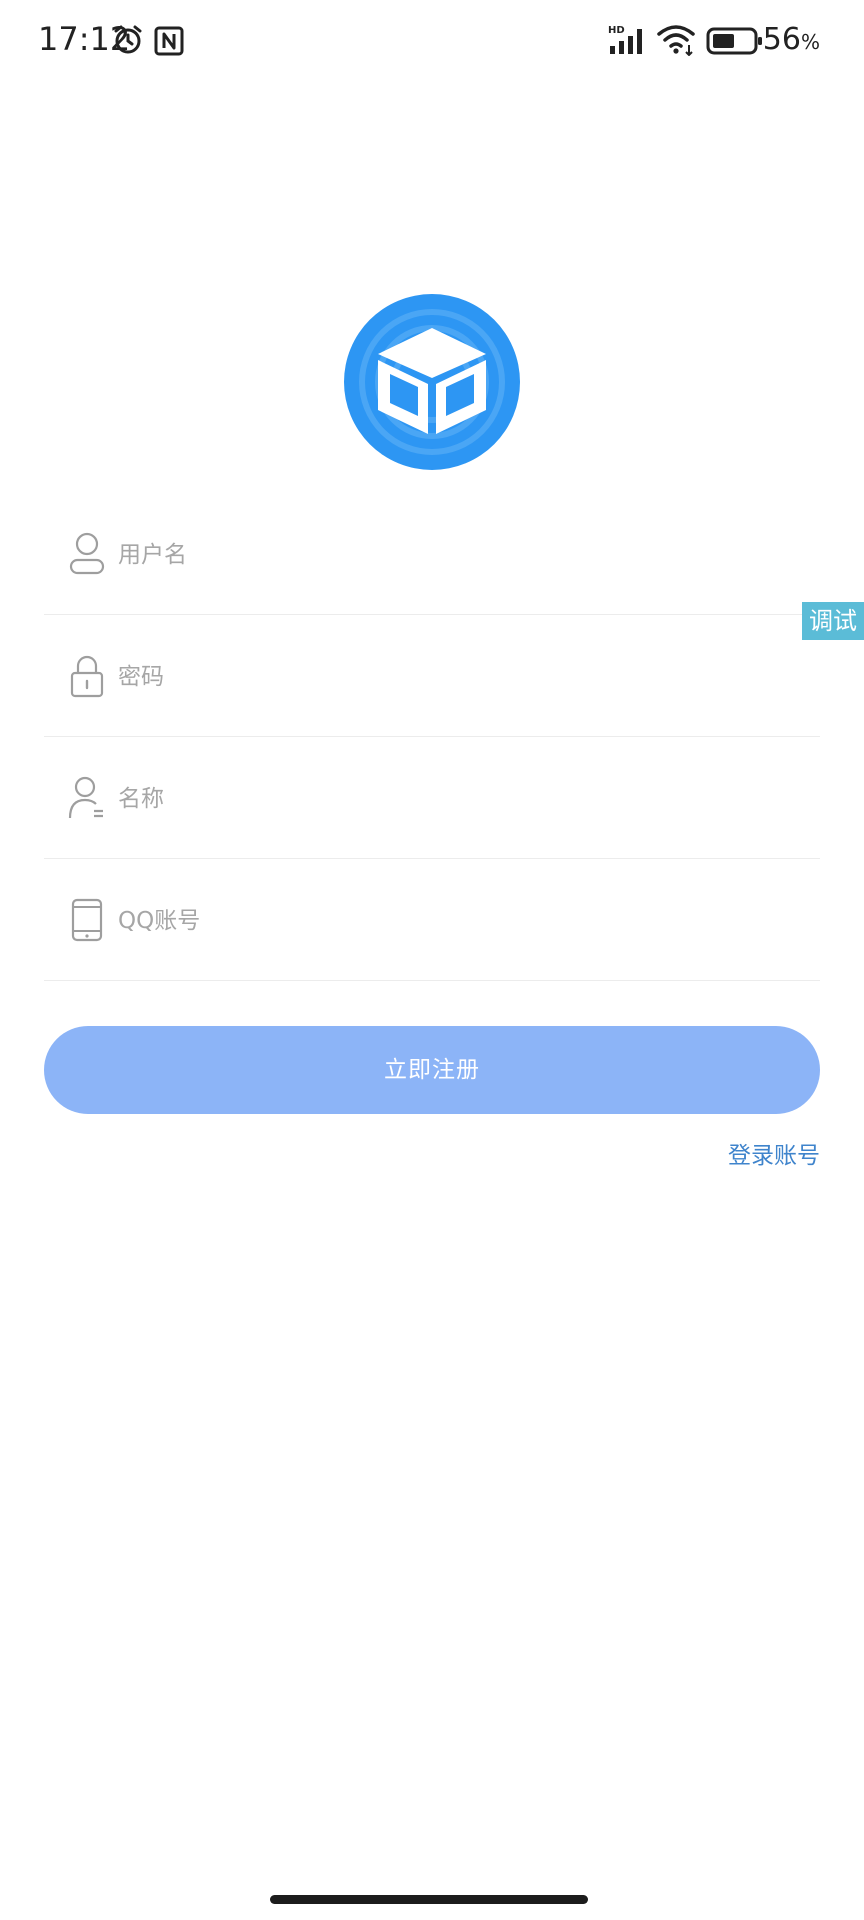  What do you see at coordinates (87, 553) in the screenshot?
I see `user-icon` at bounding box center [87, 553].